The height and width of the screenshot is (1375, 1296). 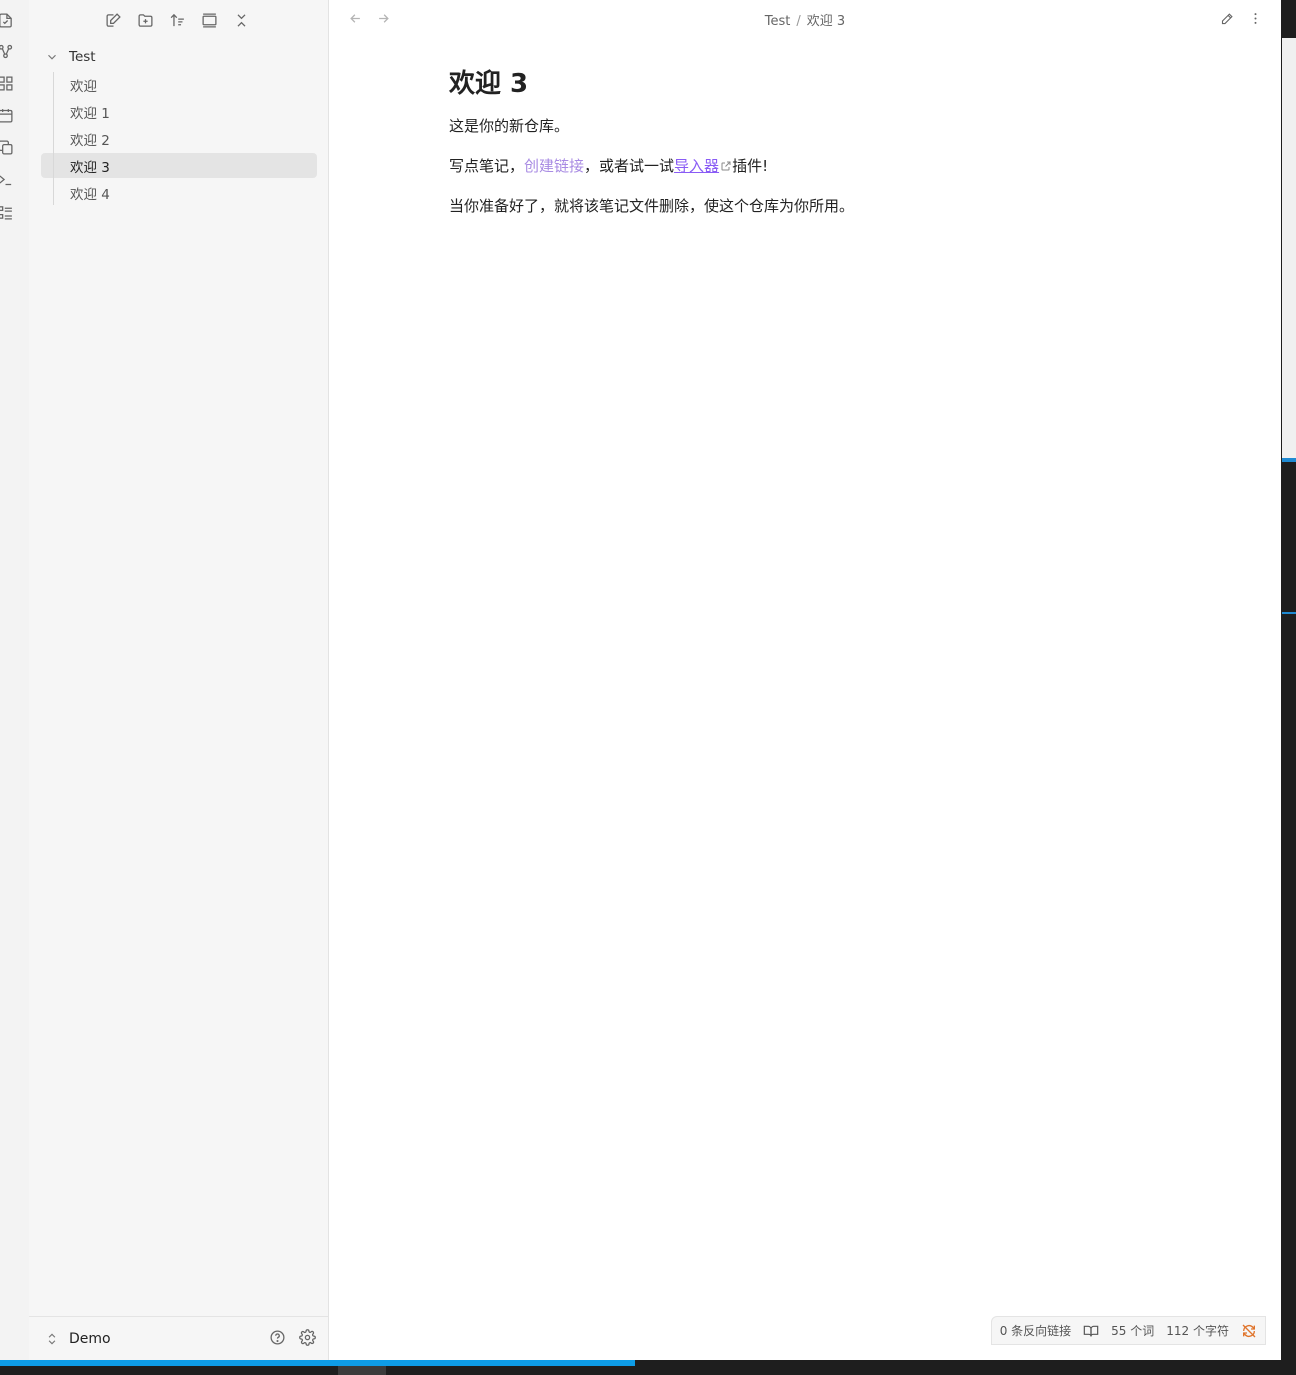 I want to click on sort-icon, so click(x=177, y=20).